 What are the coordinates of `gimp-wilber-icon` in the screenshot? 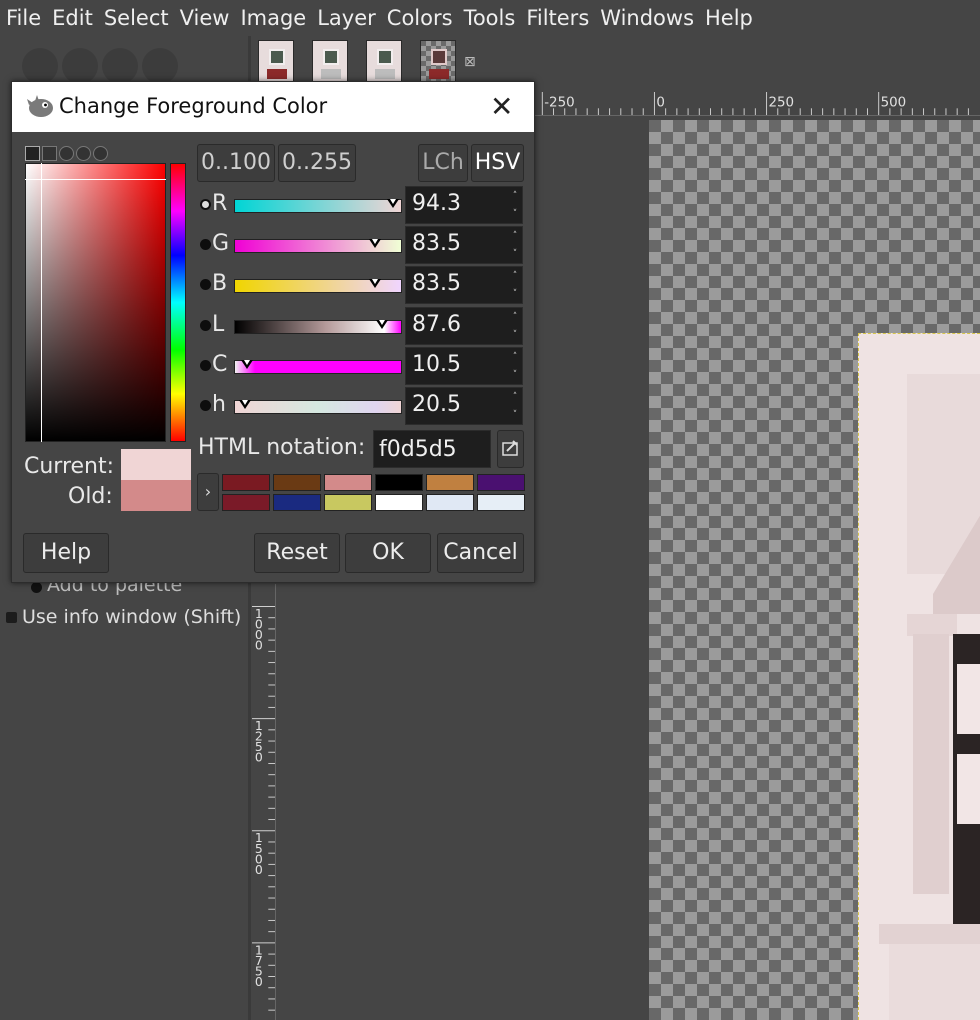 It's located at (40, 106).